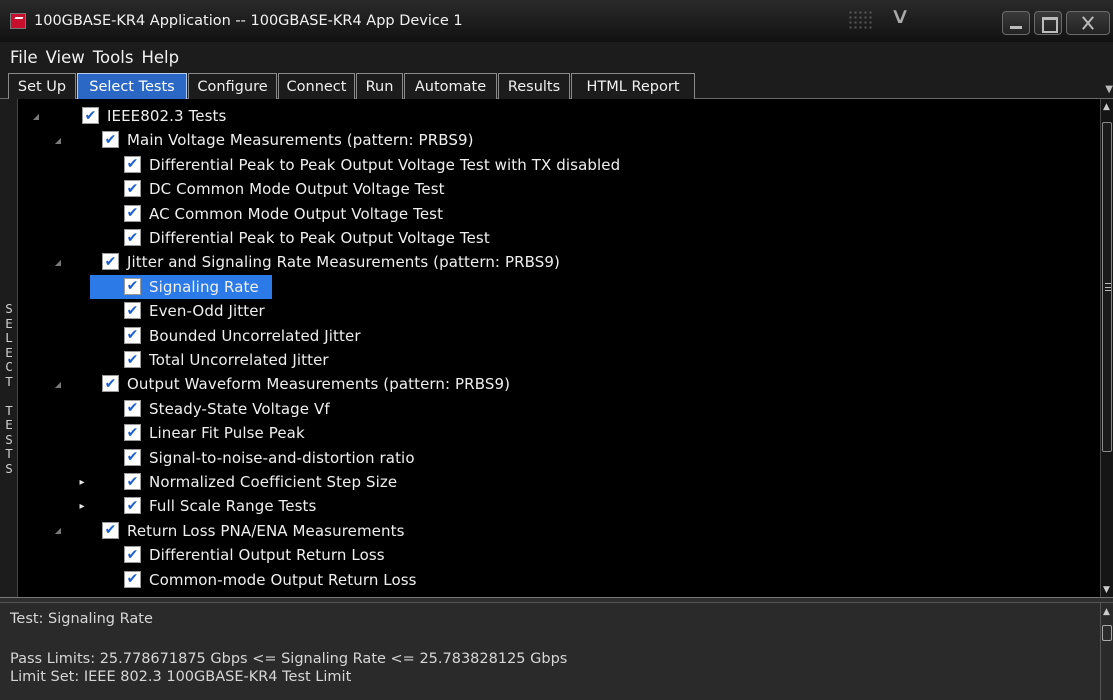 This screenshot has height=700, width=1113. What do you see at coordinates (113, 57) in the screenshot?
I see `menu-tools: Tools` at bounding box center [113, 57].